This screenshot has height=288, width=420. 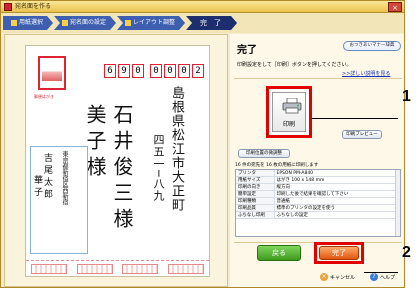 I want to click on table-row: 用紙サイズ はがき 100 x 148 mm, so click(x=318, y=180).